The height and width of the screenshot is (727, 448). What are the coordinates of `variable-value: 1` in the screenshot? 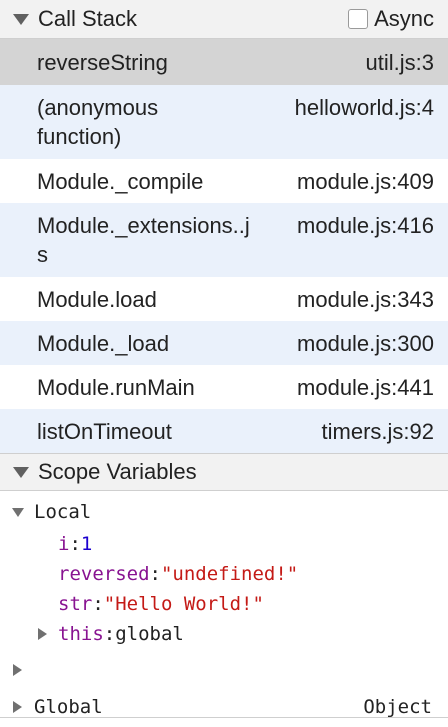 It's located at (86, 544).